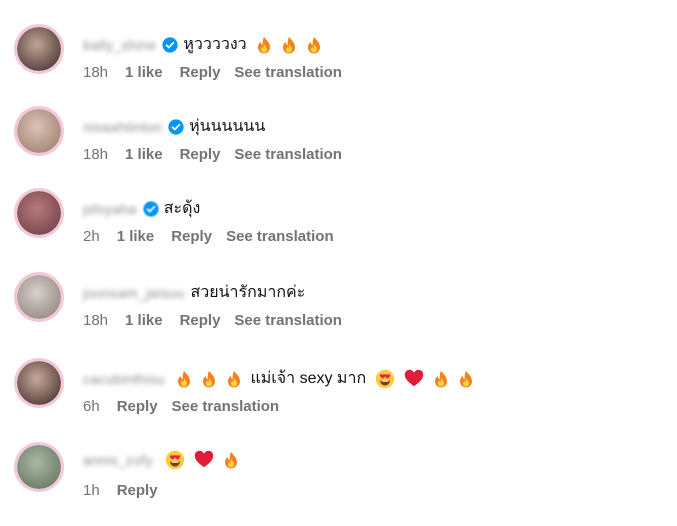 This screenshot has height=526, width=677. What do you see at coordinates (182, 208) in the screenshot?
I see `comment-text: สะดุ้ง` at bounding box center [182, 208].